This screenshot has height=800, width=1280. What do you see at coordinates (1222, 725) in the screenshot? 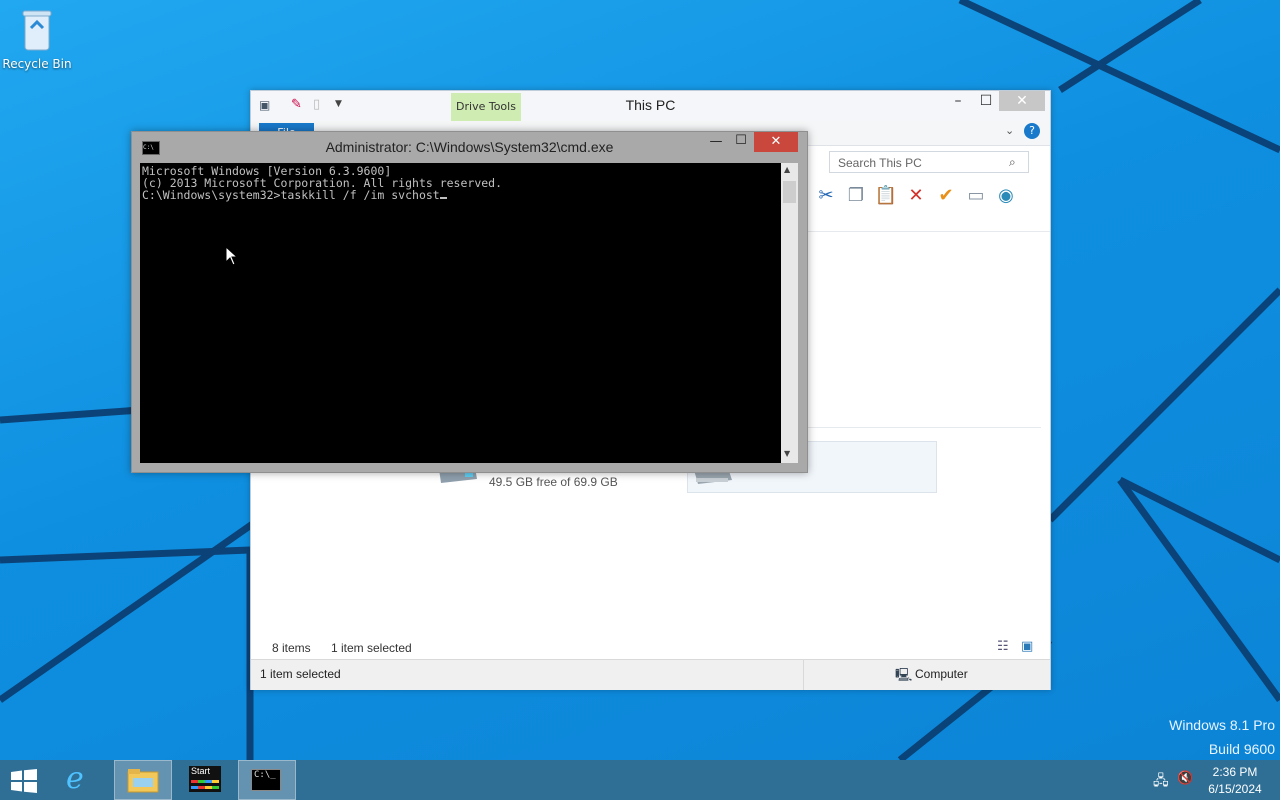
I see `os-edition-text: Windows 8.1 Pro` at bounding box center [1222, 725].